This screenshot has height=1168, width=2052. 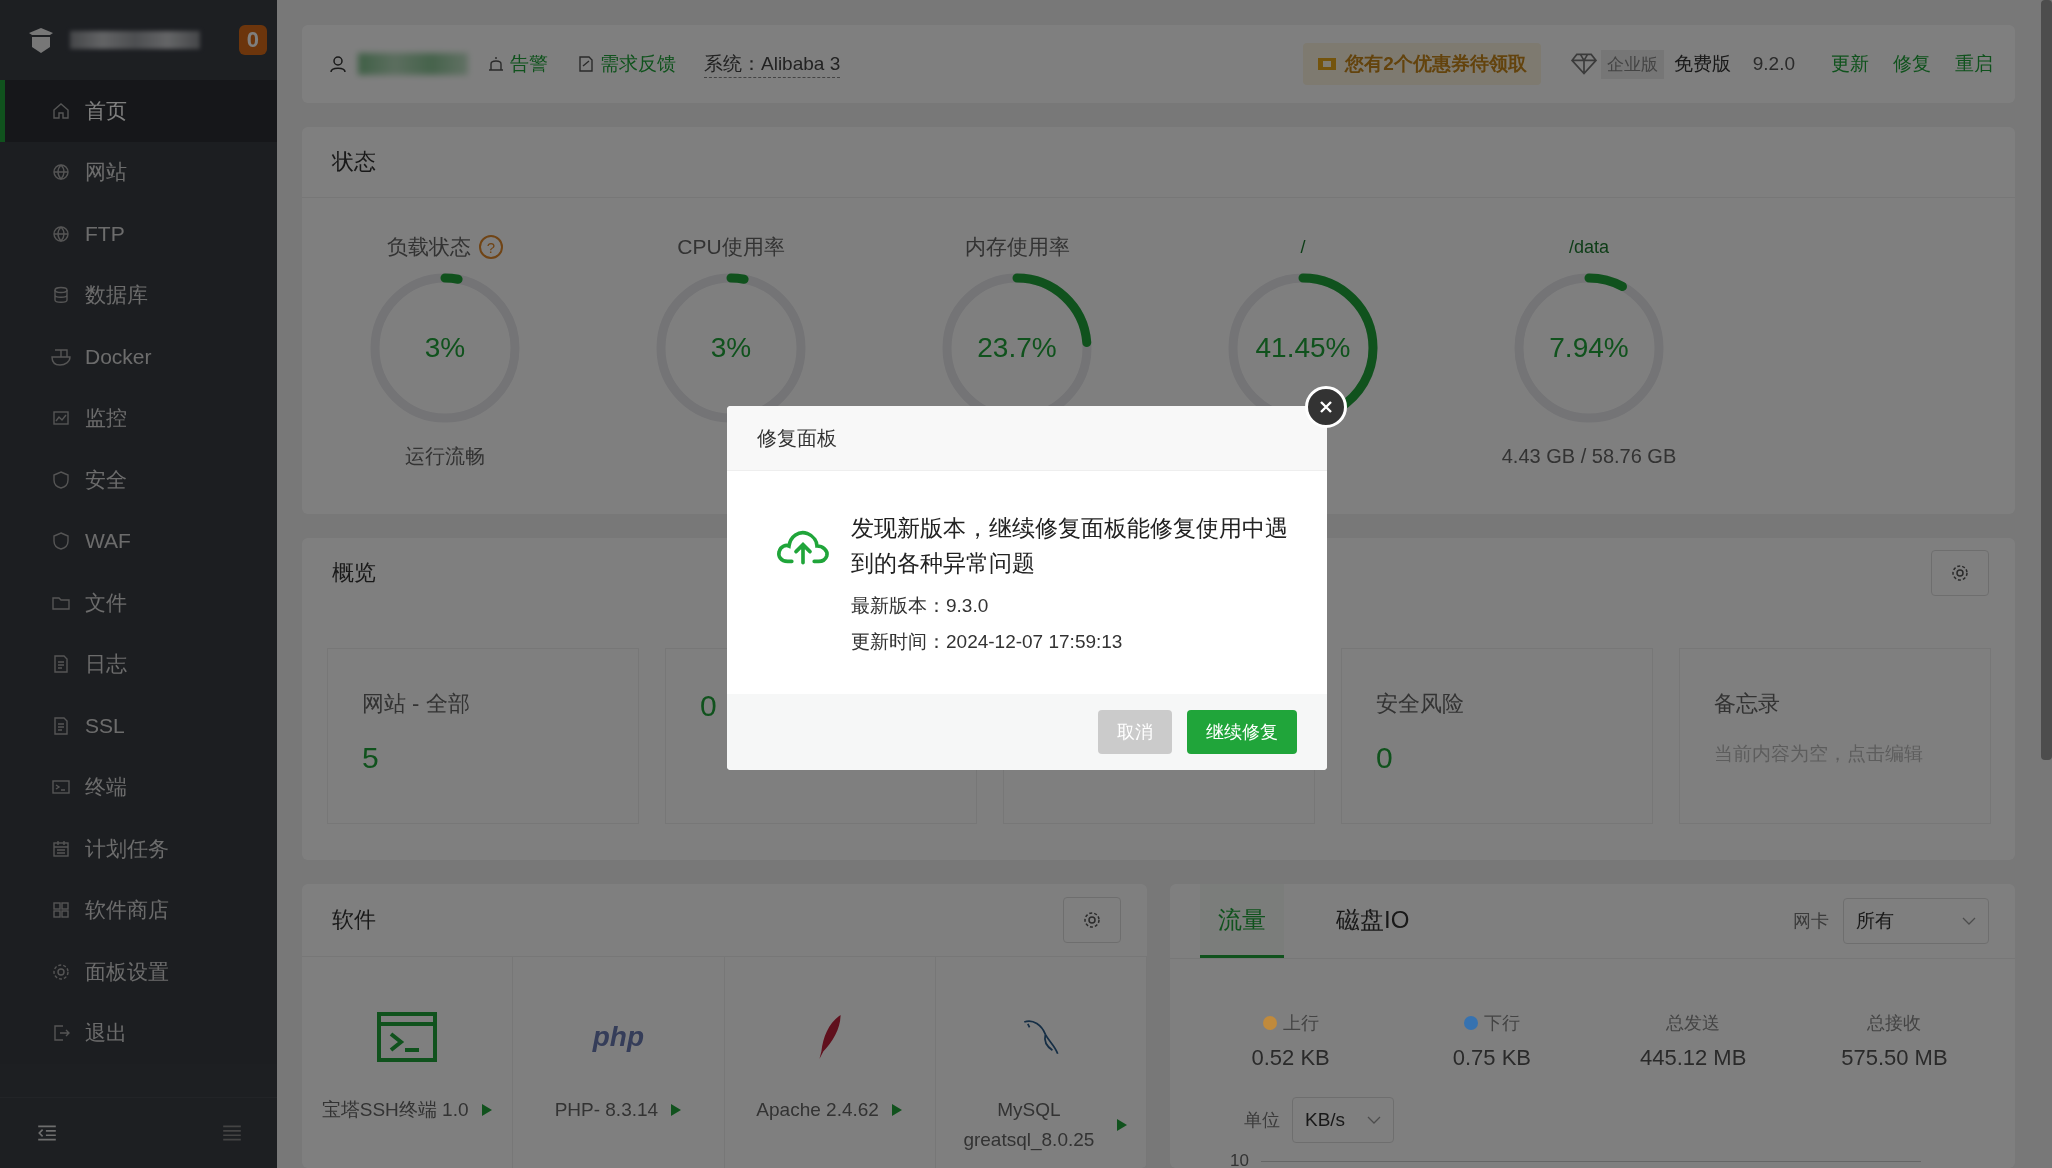 What do you see at coordinates (1693, 1023) in the screenshot?
I see `stat-label: 总发送` at bounding box center [1693, 1023].